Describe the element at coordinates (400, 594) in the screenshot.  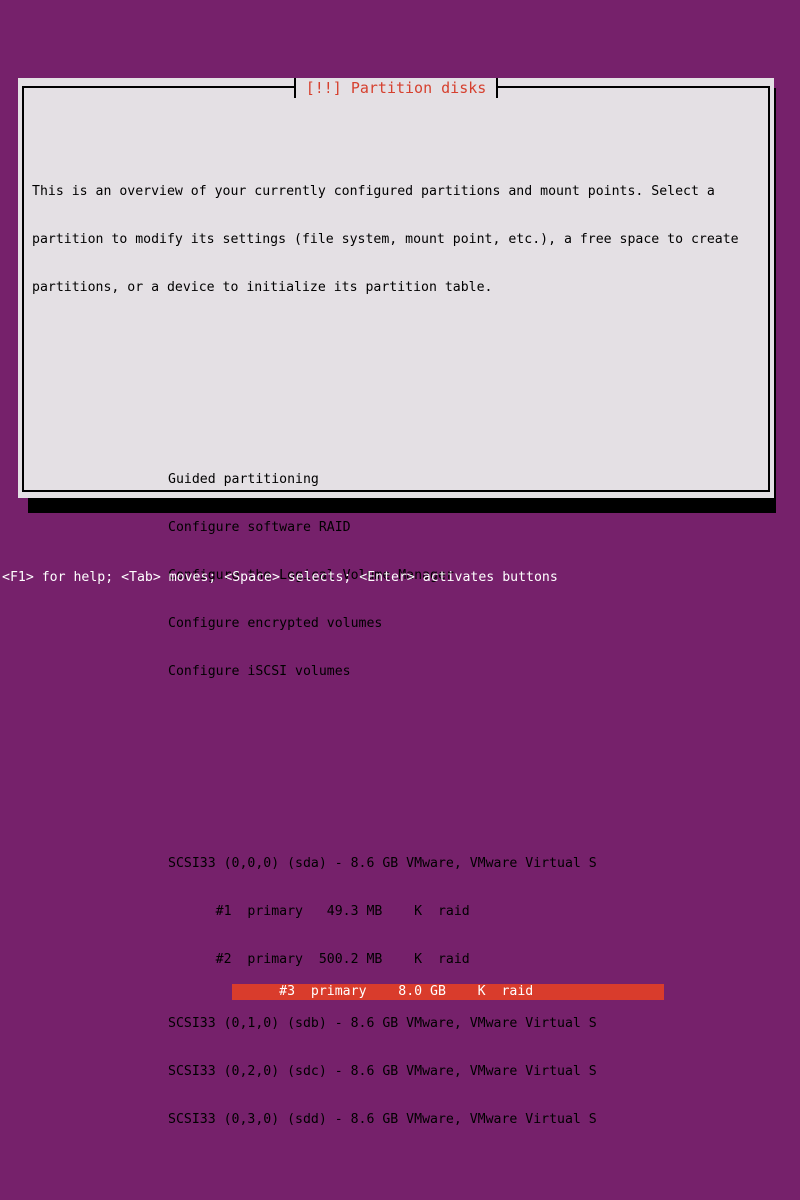
I see `bottom-strip` at that location.